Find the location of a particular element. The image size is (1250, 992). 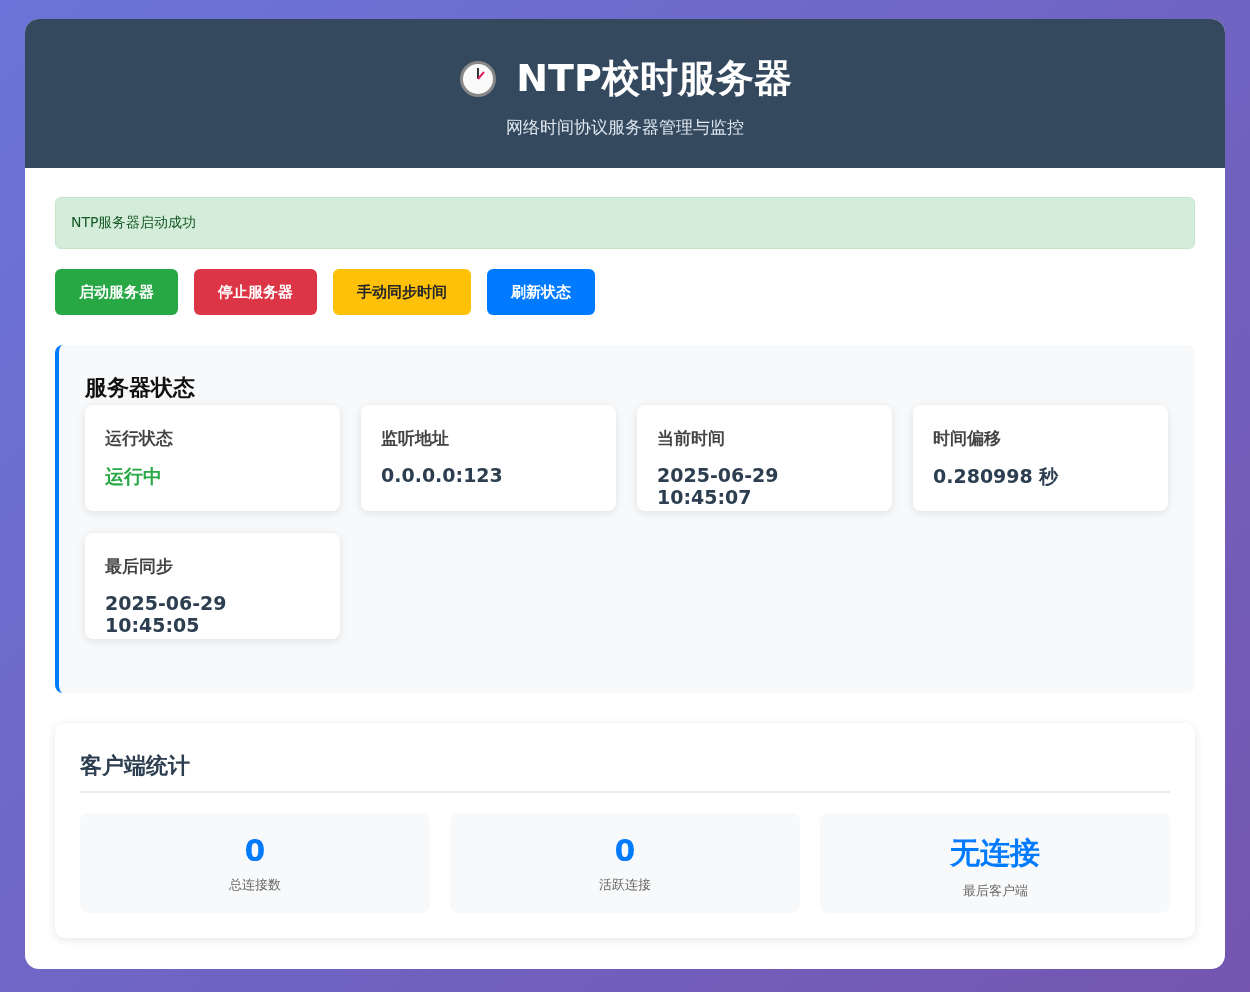

status-value: 2025-06-29 10:45:07 is located at coordinates (718, 486).